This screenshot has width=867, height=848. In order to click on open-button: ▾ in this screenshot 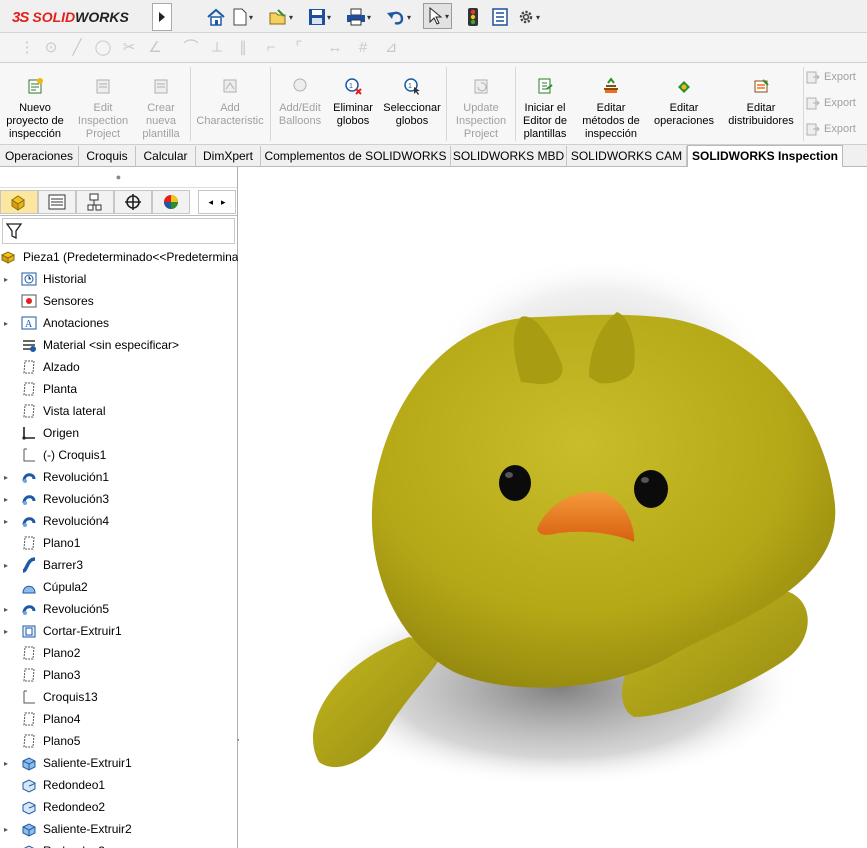, I will do `click(280, 17)`.